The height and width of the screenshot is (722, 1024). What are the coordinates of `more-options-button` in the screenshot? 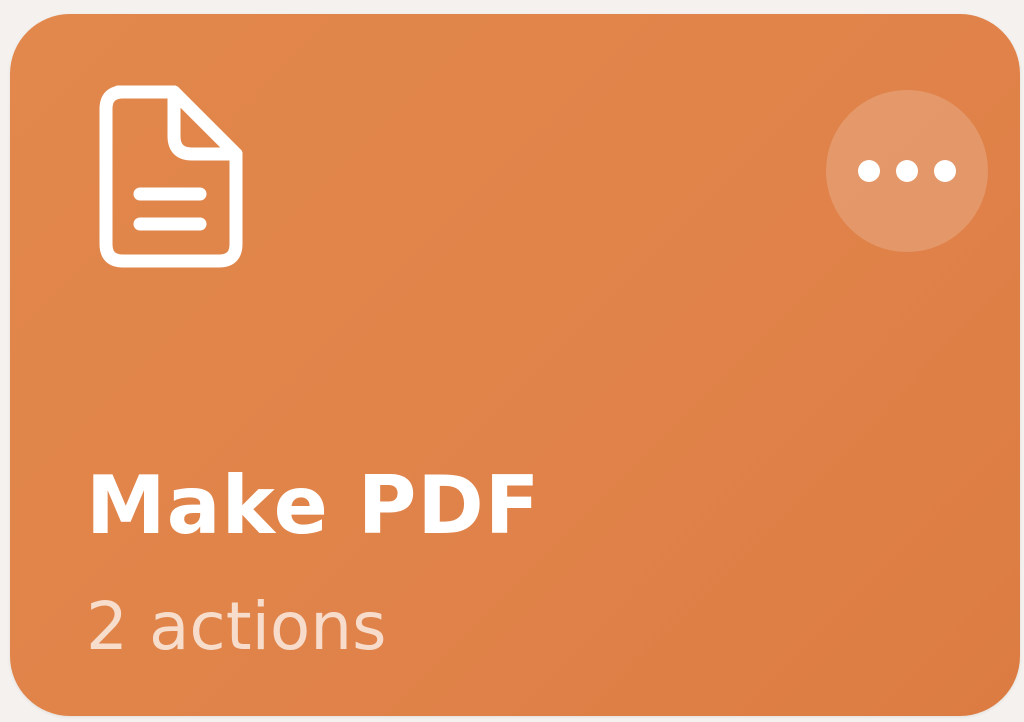 It's located at (907, 171).